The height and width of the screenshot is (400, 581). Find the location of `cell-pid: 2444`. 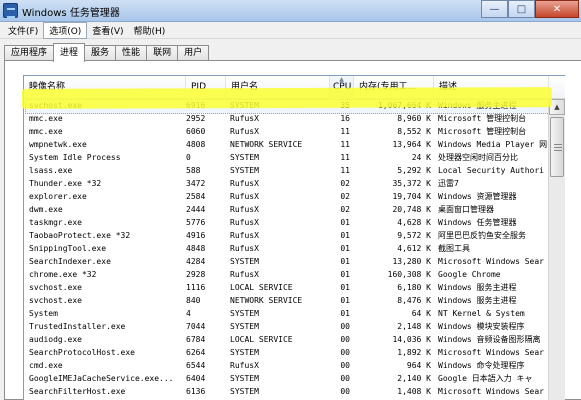

cell-pid: 2444 is located at coordinates (196, 209).